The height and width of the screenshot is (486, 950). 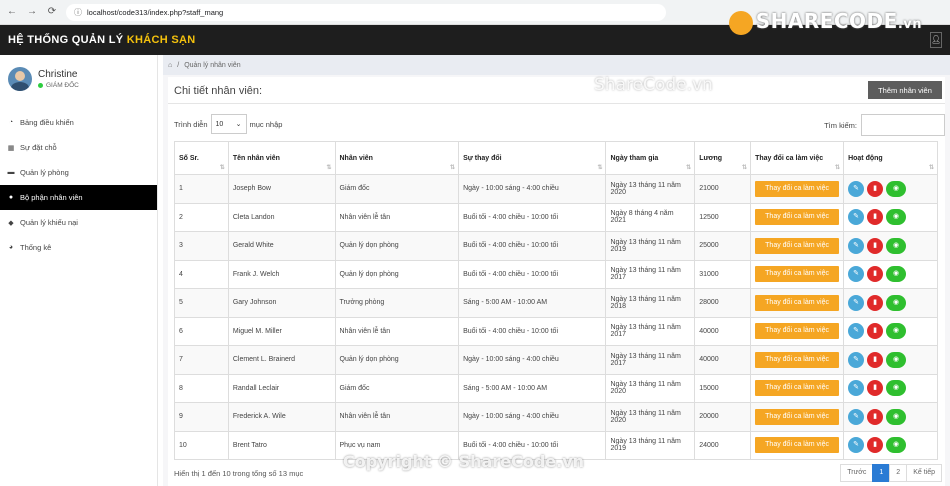 I want to click on cell-salary: 28000, so click(x=723, y=303).